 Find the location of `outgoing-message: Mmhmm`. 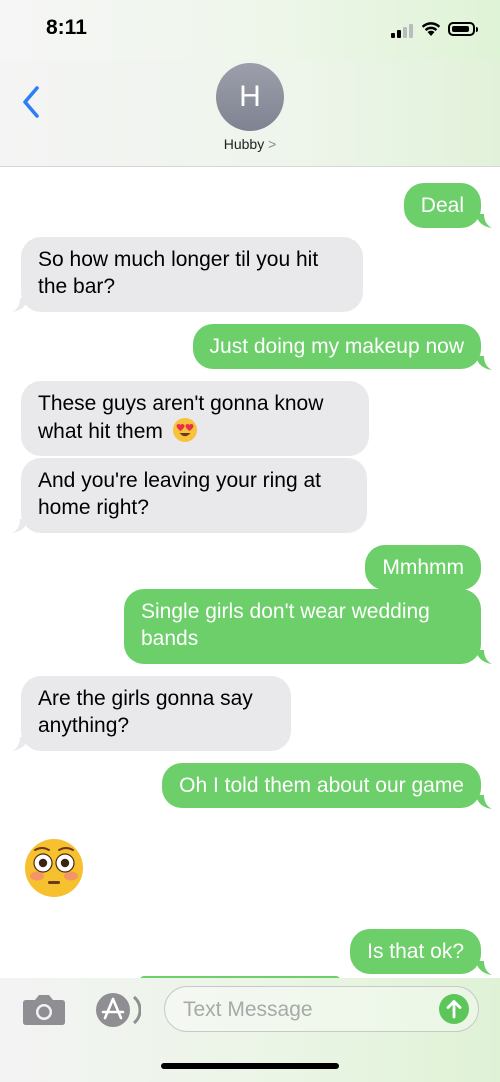

outgoing-message: Mmhmm is located at coordinates (423, 567).